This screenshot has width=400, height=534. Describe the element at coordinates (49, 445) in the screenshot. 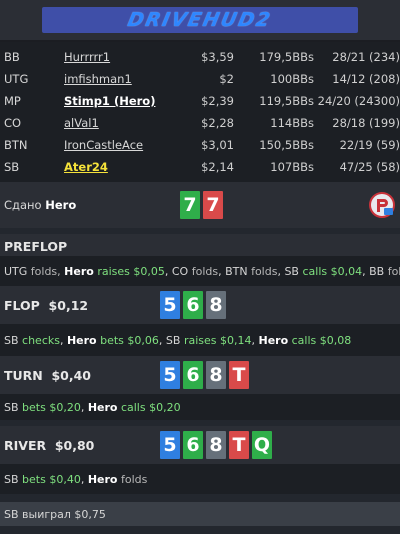

I see `street-label: RIVER $0,80` at that location.